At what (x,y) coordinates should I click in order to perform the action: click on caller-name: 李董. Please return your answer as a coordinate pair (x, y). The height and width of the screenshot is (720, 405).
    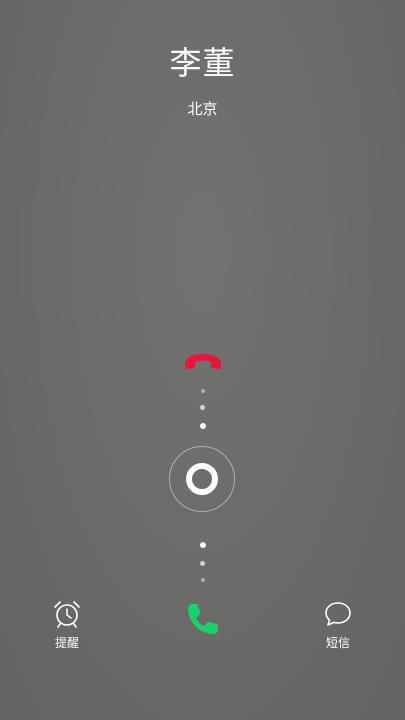
    Looking at the image, I should click on (202, 63).